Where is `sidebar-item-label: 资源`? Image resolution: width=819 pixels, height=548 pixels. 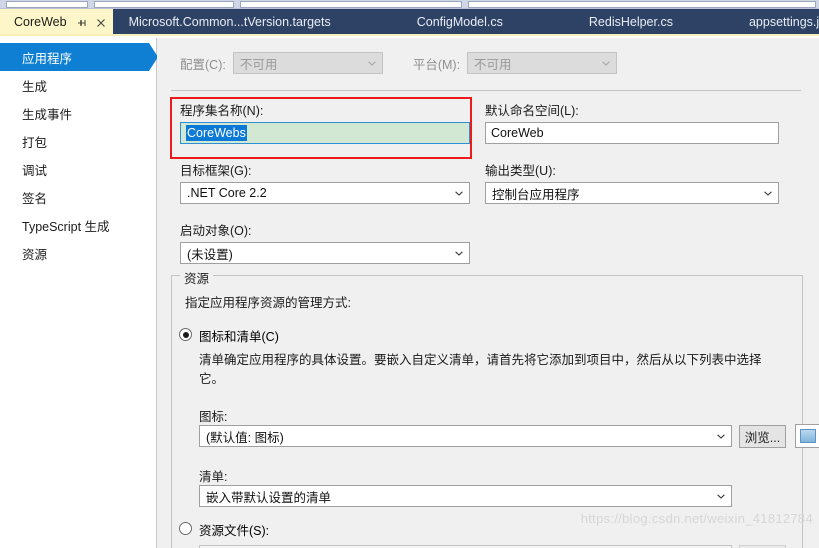
sidebar-item-label: 资源 is located at coordinates (35, 254).